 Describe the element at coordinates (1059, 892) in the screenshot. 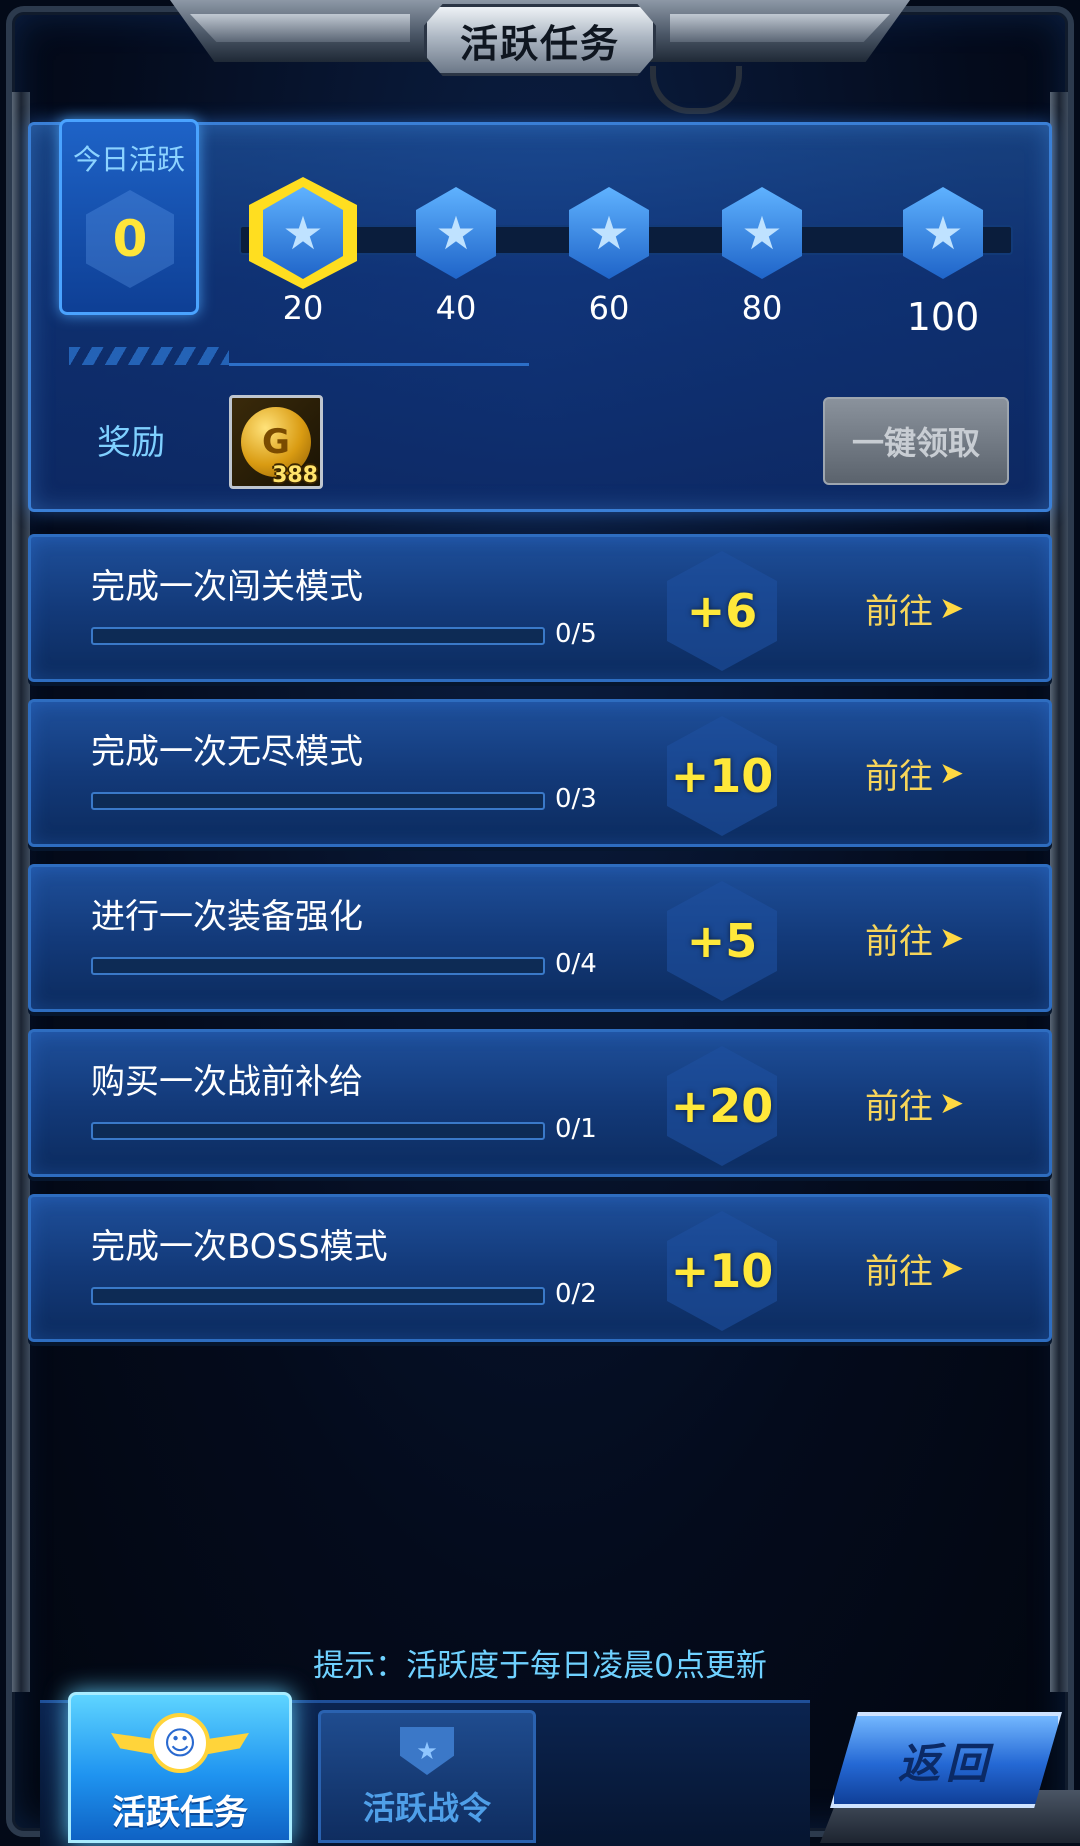

I see `frame-edge-right` at that location.